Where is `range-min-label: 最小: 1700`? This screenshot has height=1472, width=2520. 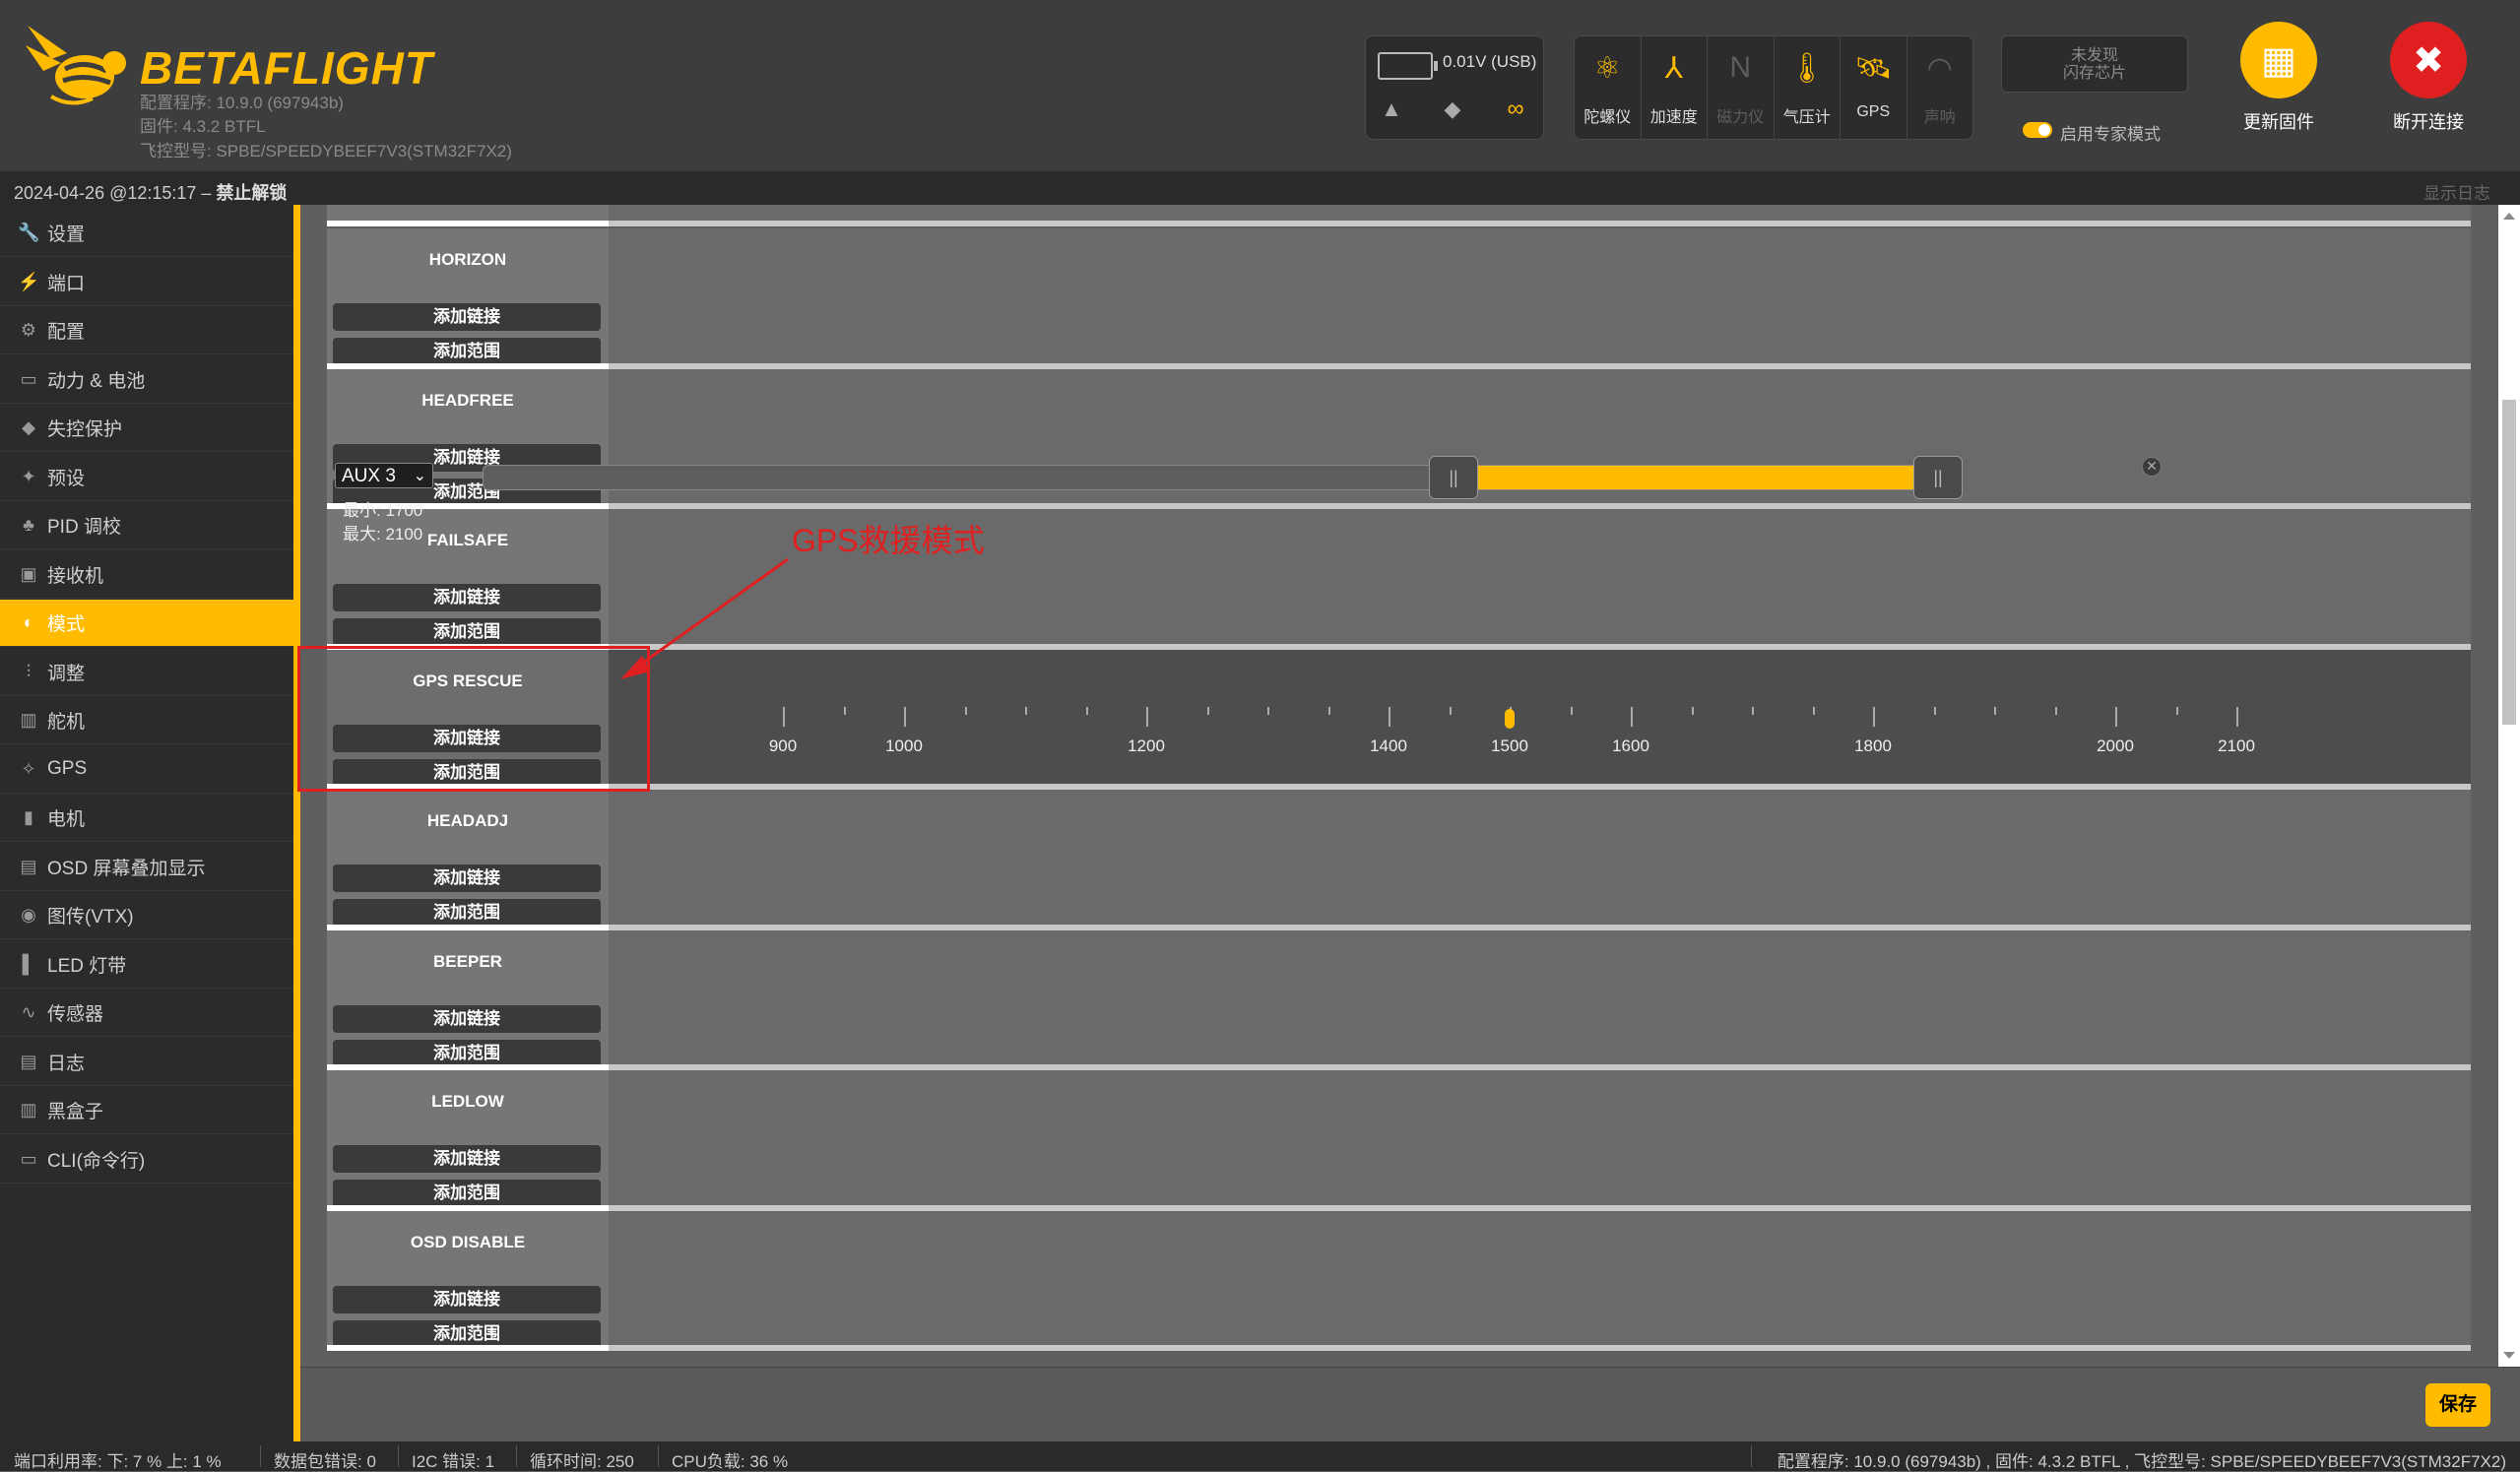 range-min-label: 最小: 1700 is located at coordinates (383, 510).